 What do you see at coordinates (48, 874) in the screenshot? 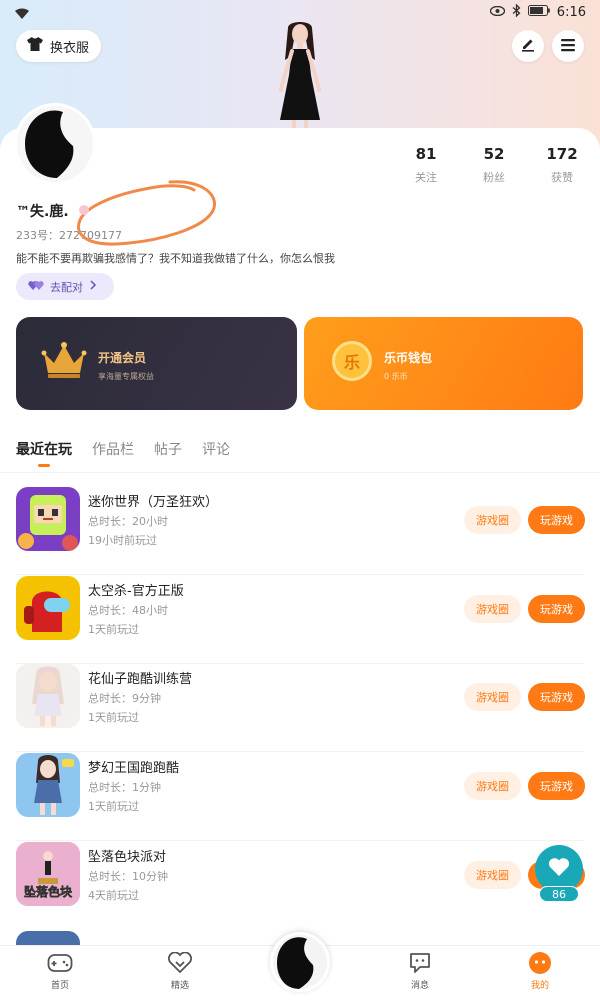
I see `game-icon-falling-blocks: 坠落色块` at bounding box center [48, 874].